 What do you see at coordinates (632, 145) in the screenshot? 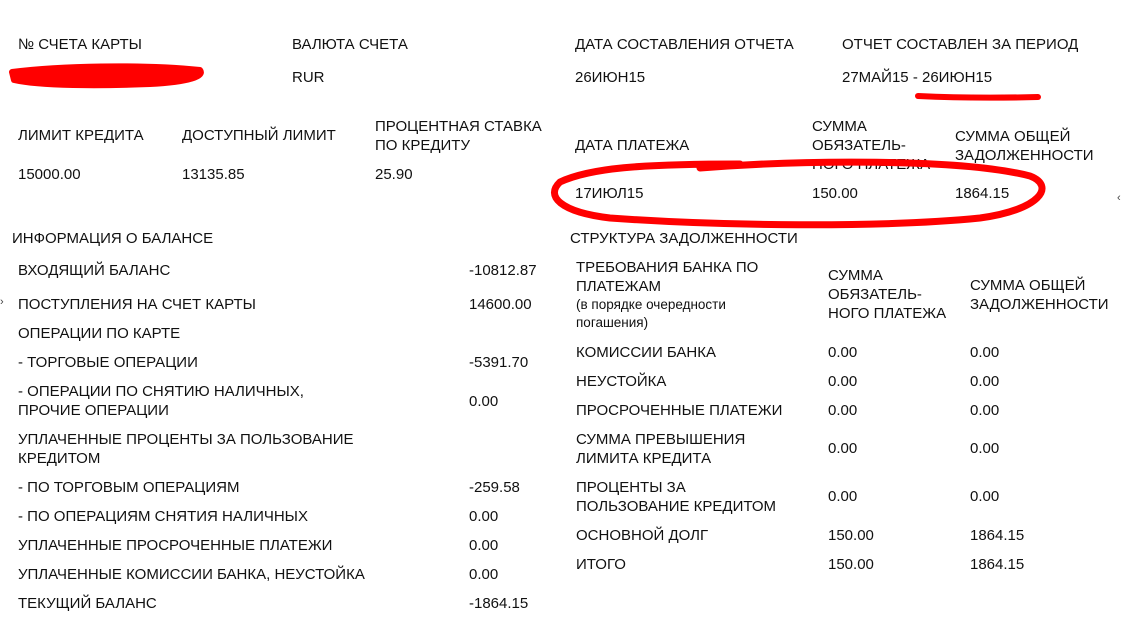
I see `payment-date-label: ДАТА ПЛАТЕЖА` at bounding box center [632, 145].